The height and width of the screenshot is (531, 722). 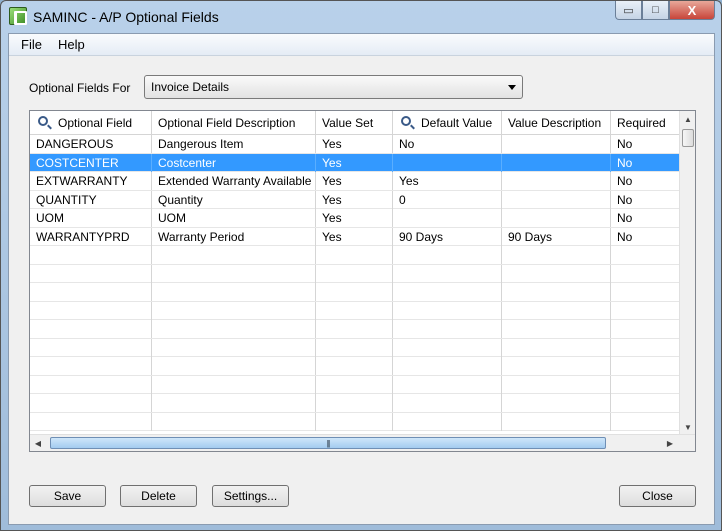 What do you see at coordinates (361, 17) in the screenshot?
I see `title-bar: SAMINC - A/P Optional Fields ▭ □ X` at bounding box center [361, 17].